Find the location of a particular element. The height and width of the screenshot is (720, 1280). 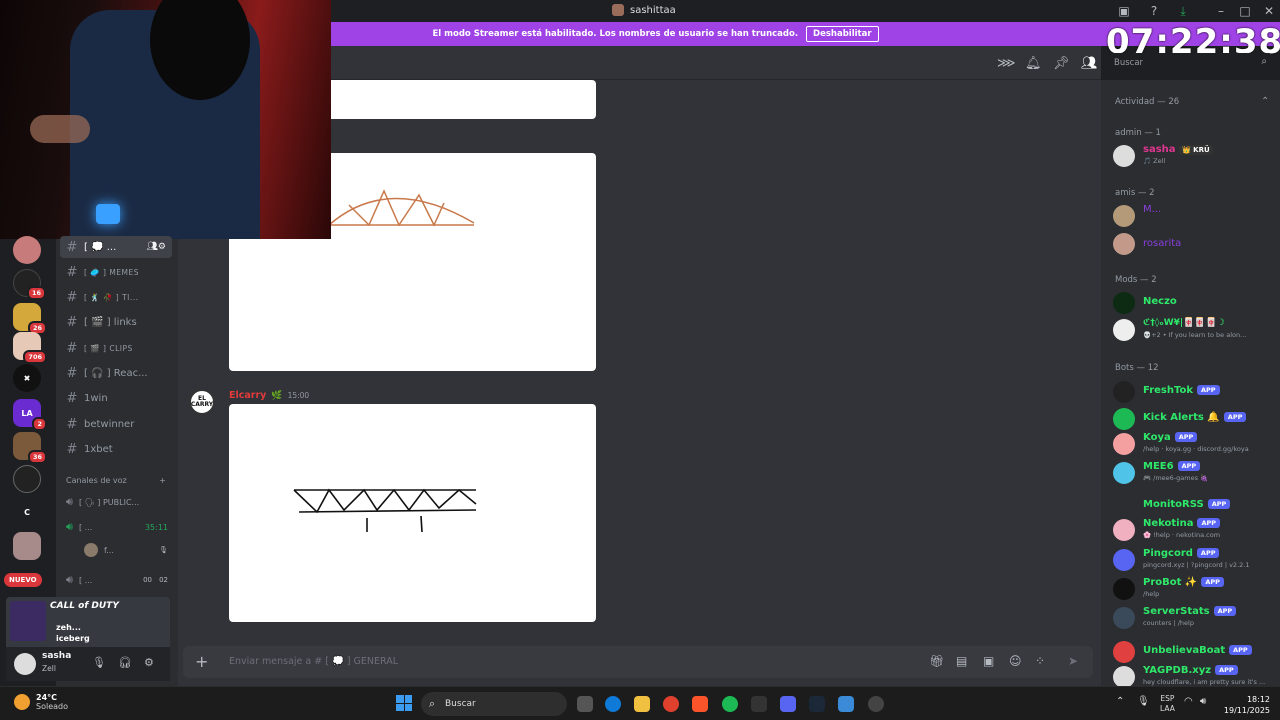

channel-item: #1xbet is located at coordinates (116, 449).